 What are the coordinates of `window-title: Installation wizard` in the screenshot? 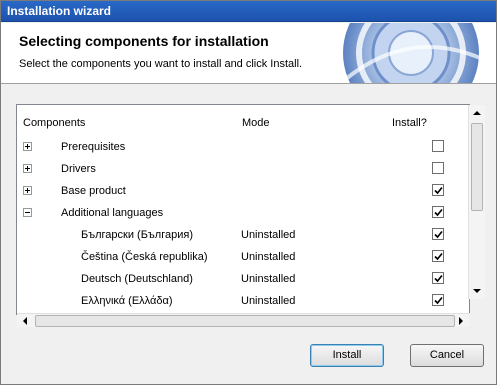 It's located at (59, 11).